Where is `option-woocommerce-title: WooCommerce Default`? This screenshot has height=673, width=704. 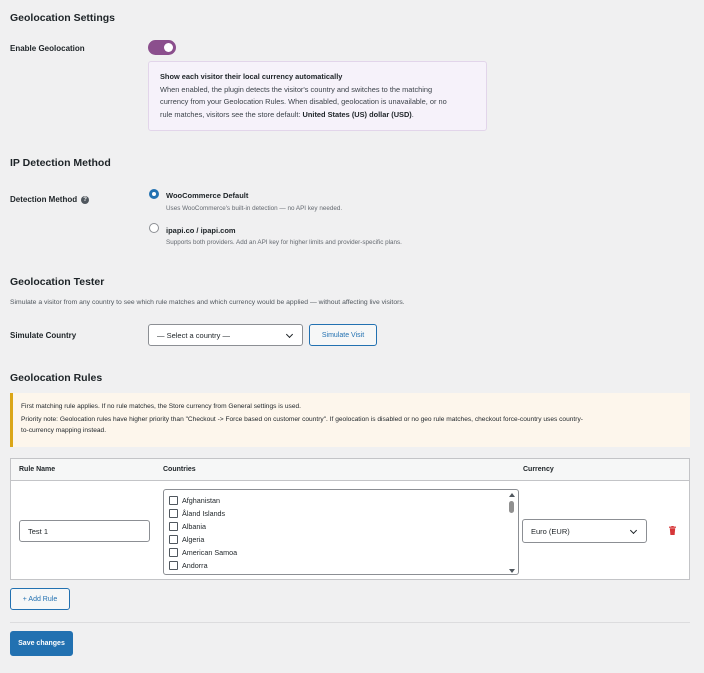
option-woocommerce-title: WooCommerce Default is located at coordinates (207, 195).